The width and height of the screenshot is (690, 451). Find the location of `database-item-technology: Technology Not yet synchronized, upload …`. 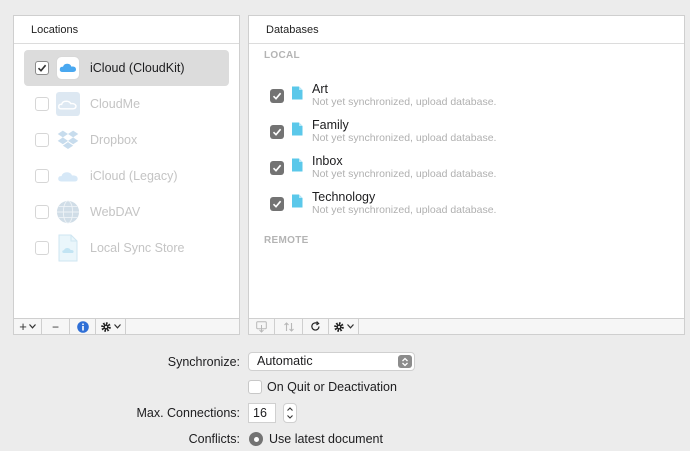

database-item-technology: Technology Not yet synchronized, upload … is located at coordinates (470, 204).